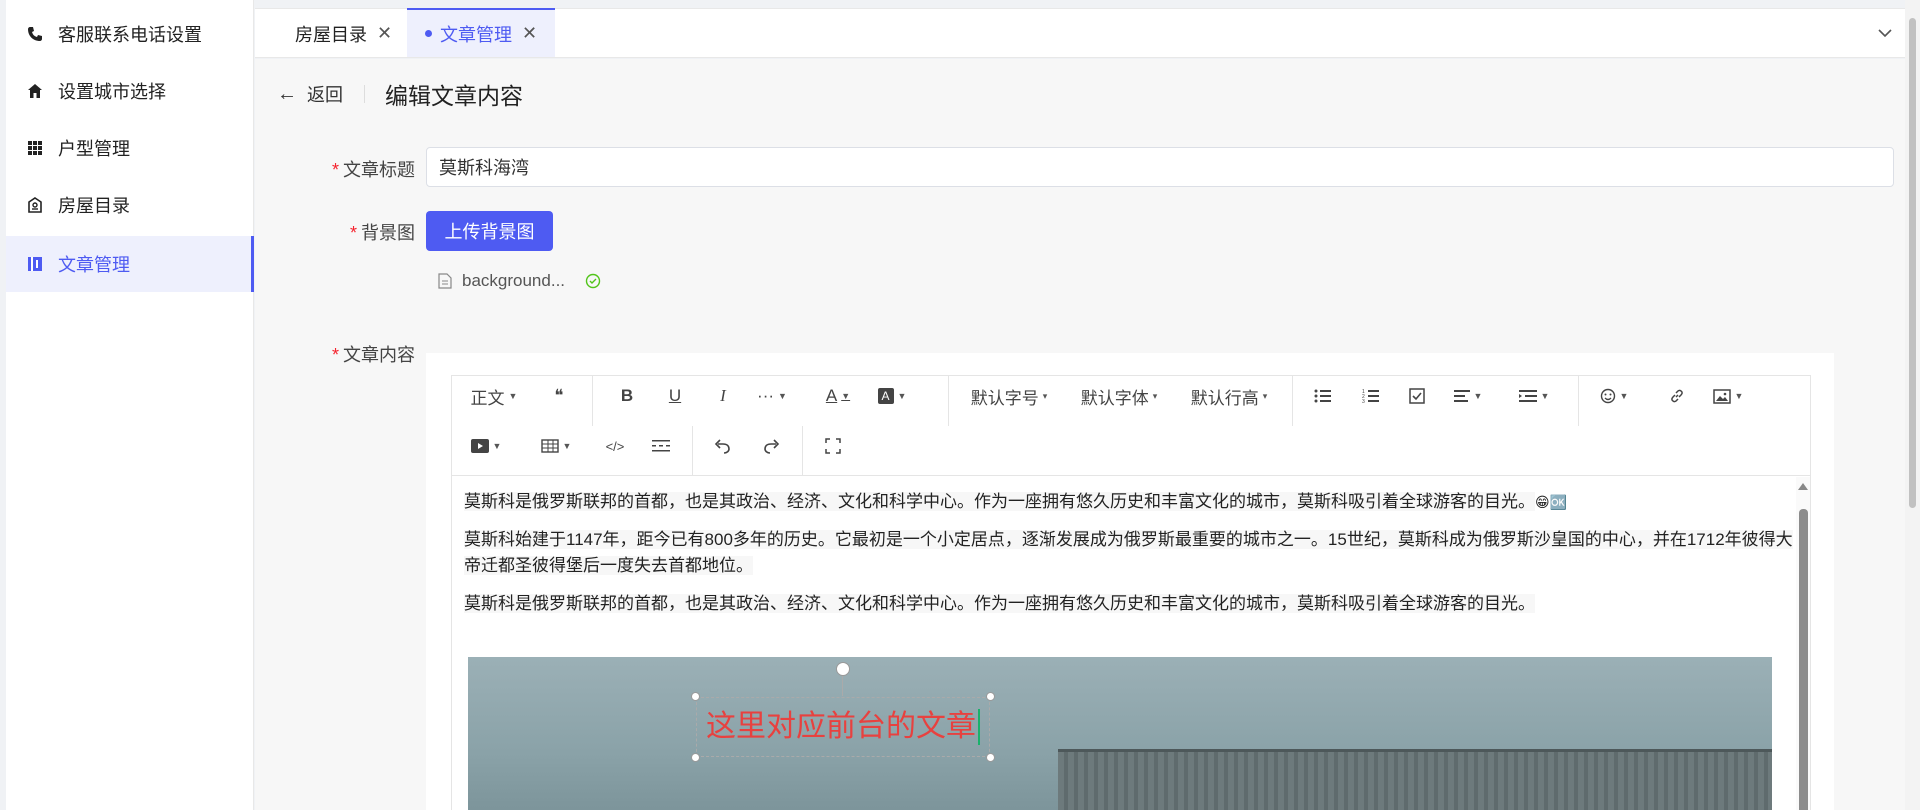 This screenshot has height=810, width=1920. Describe the element at coordinates (723, 396) in the screenshot. I see `italic-icon: I` at that location.